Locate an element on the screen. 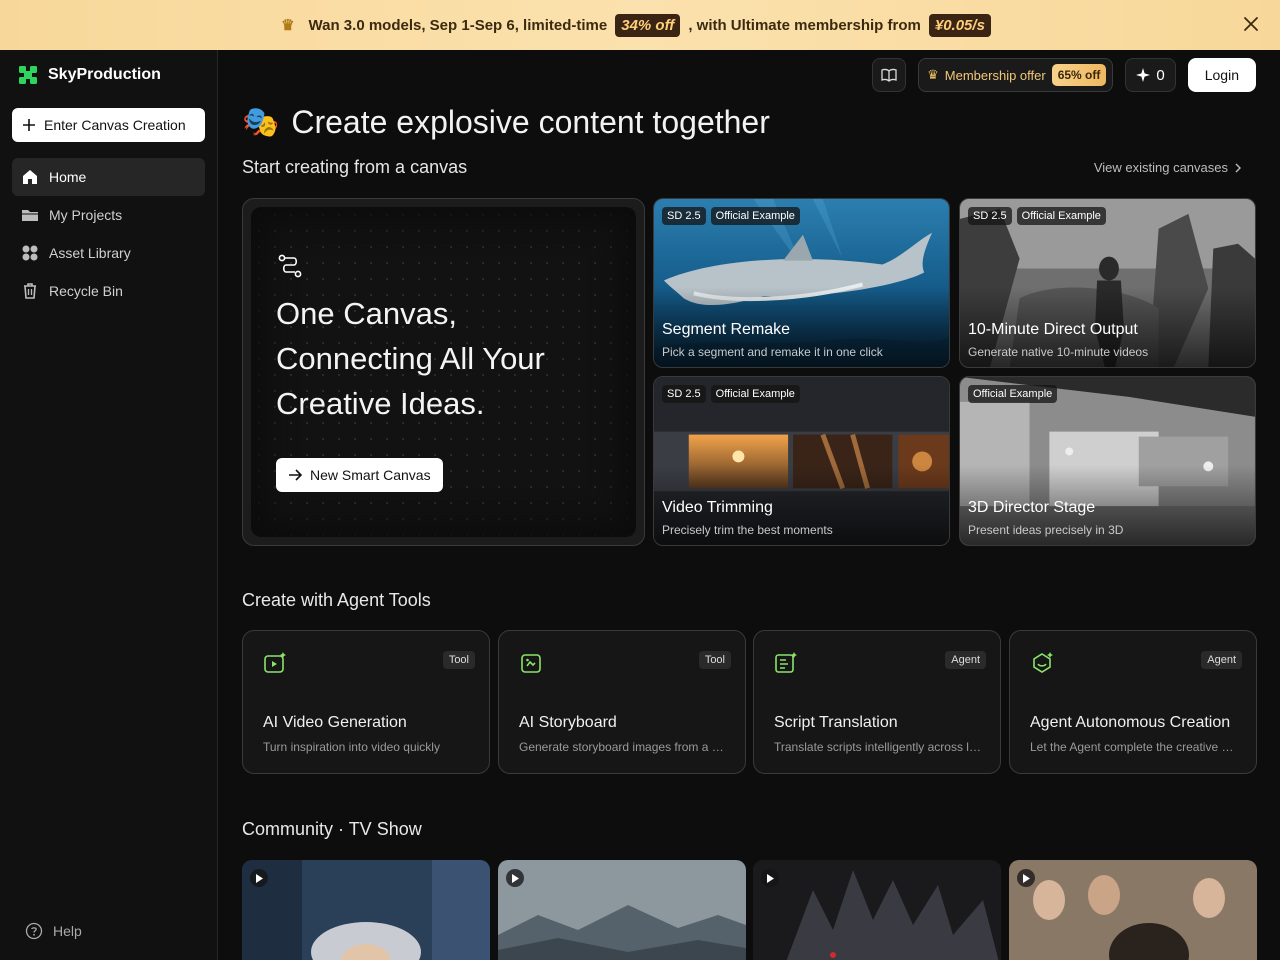 This screenshot has height=960, width=1280. help-label: Help is located at coordinates (67, 931).